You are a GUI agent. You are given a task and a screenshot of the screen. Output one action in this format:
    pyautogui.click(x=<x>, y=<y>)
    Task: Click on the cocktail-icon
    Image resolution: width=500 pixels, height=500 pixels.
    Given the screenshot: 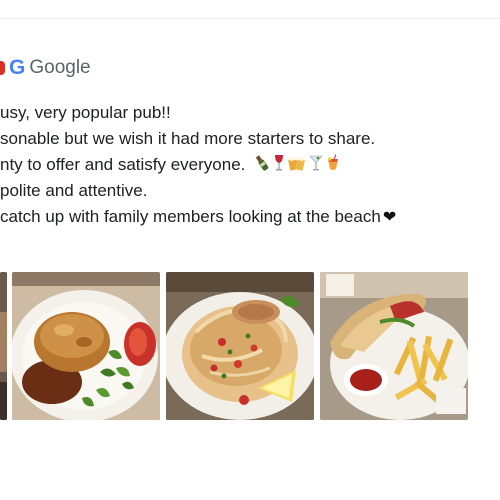 What is the action you would take?
    pyautogui.click(x=316, y=163)
    